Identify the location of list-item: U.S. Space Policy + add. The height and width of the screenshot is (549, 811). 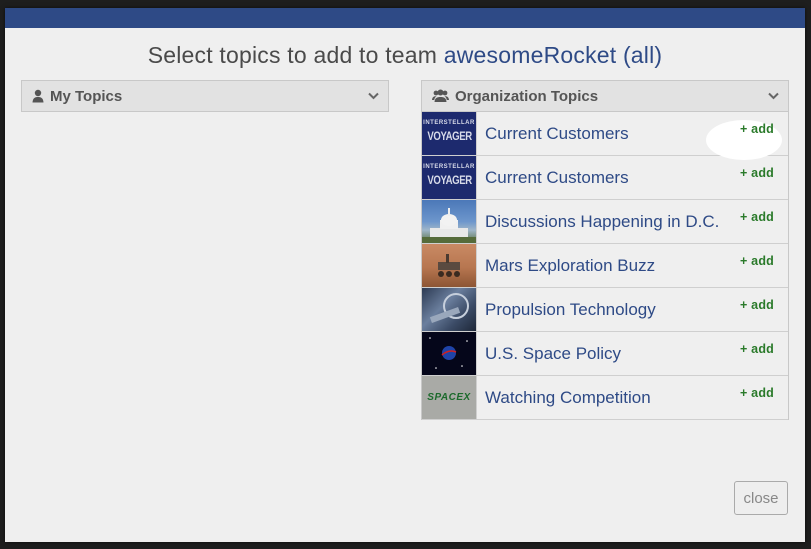
(605, 354).